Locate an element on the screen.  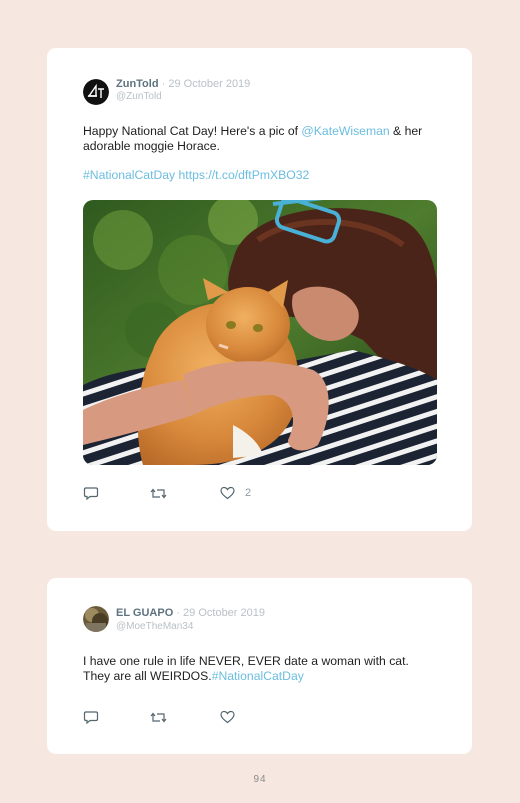
display-name: ZunTold is located at coordinates (137, 84).